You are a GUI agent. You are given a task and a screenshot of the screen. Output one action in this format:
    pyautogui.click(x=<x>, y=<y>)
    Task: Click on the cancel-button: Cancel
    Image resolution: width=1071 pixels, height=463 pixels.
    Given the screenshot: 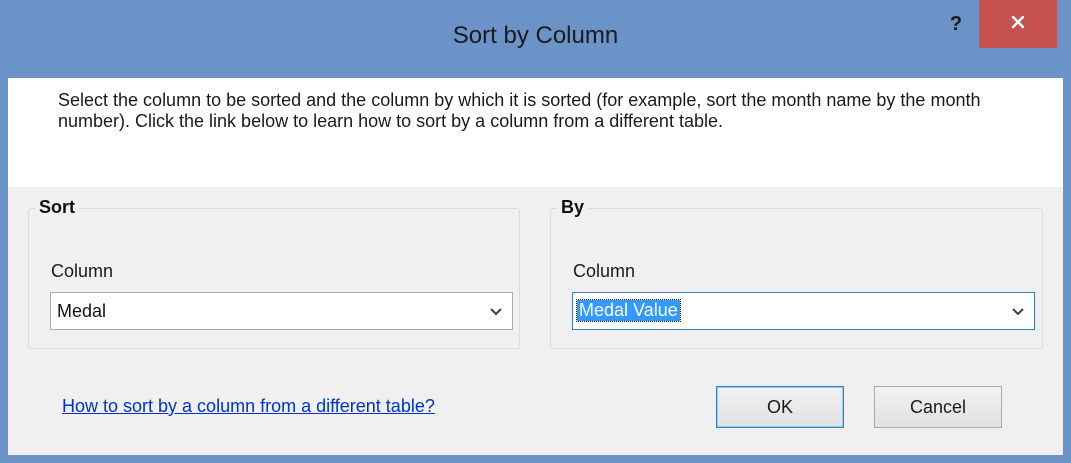 What is the action you would take?
    pyautogui.click(x=938, y=407)
    